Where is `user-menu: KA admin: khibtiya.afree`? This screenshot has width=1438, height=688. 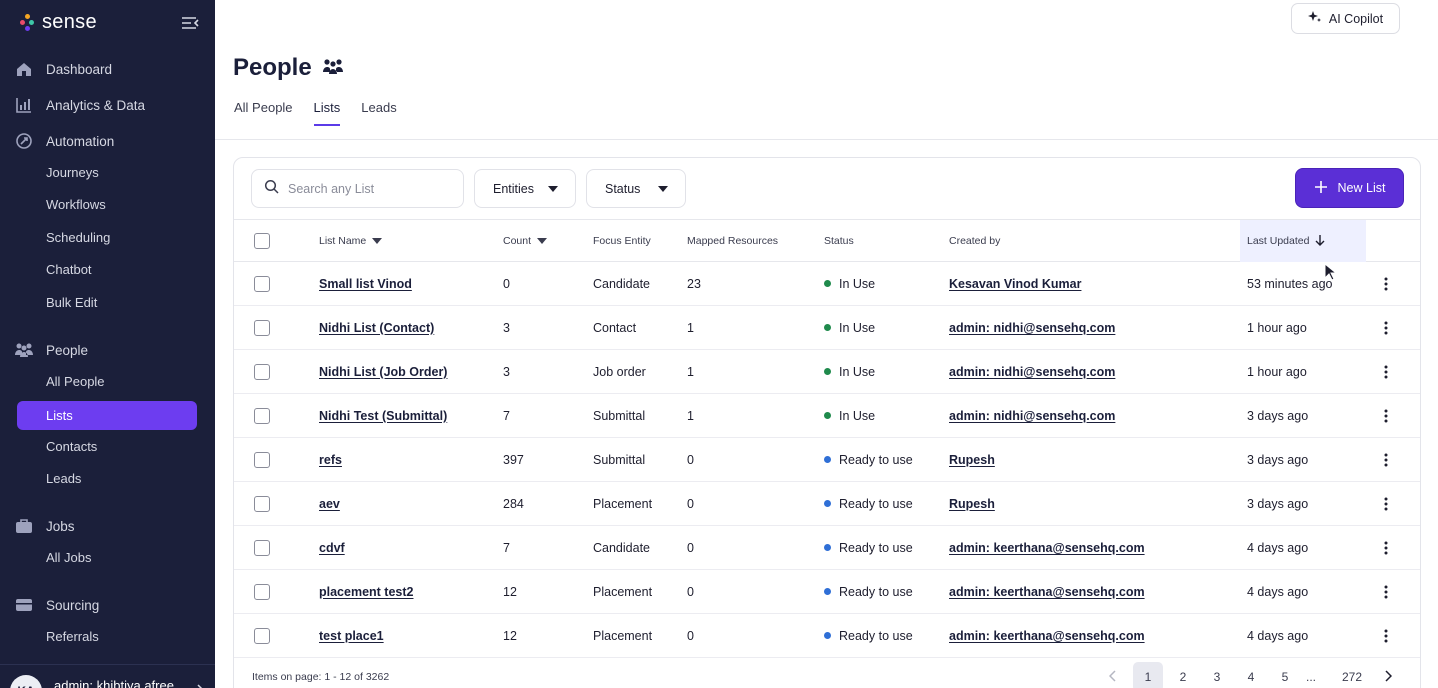
user-menu: KA admin: khibtiya.afree is located at coordinates (107, 676).